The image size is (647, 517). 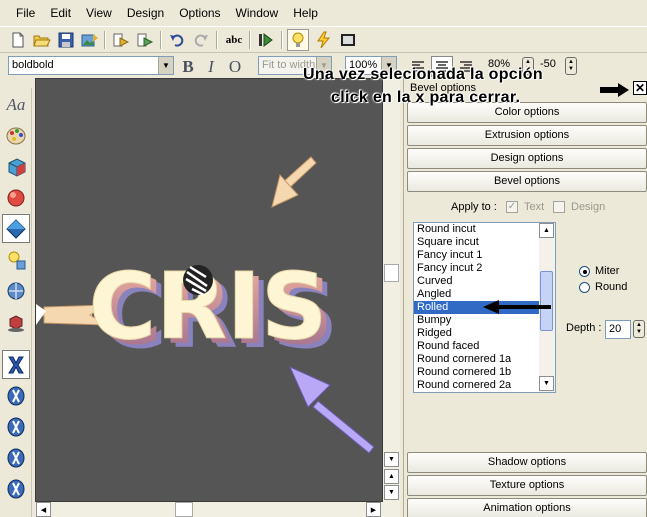 What do you see at coordinates (546, 230) in the screenshot?
I see `list-scroll-up-button: ▲` at bounding box center [546, 230].